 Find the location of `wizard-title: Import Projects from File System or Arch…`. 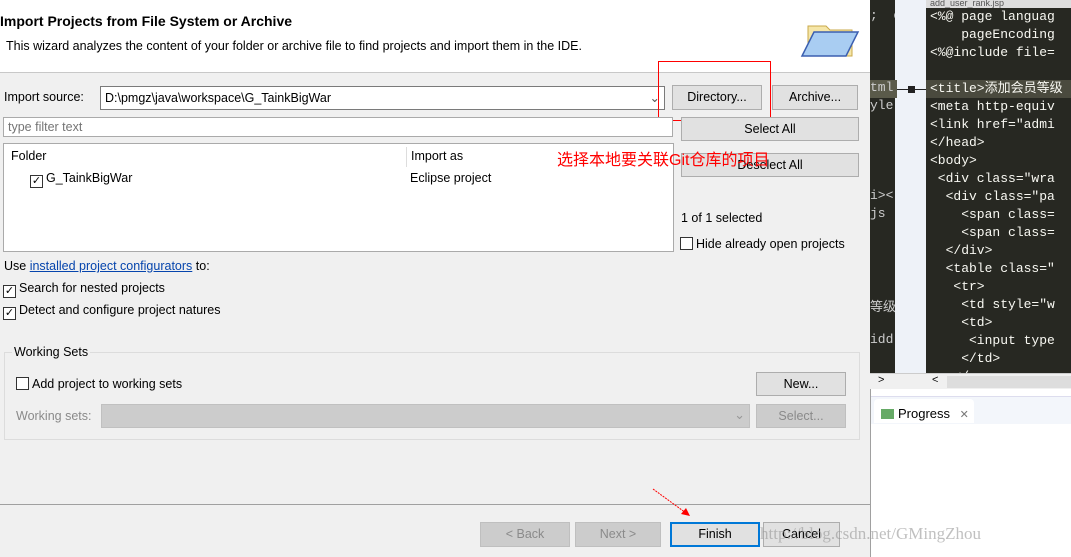

wizard-title: Import Projects from File System or Arch… is located at coordinates (146, 21).